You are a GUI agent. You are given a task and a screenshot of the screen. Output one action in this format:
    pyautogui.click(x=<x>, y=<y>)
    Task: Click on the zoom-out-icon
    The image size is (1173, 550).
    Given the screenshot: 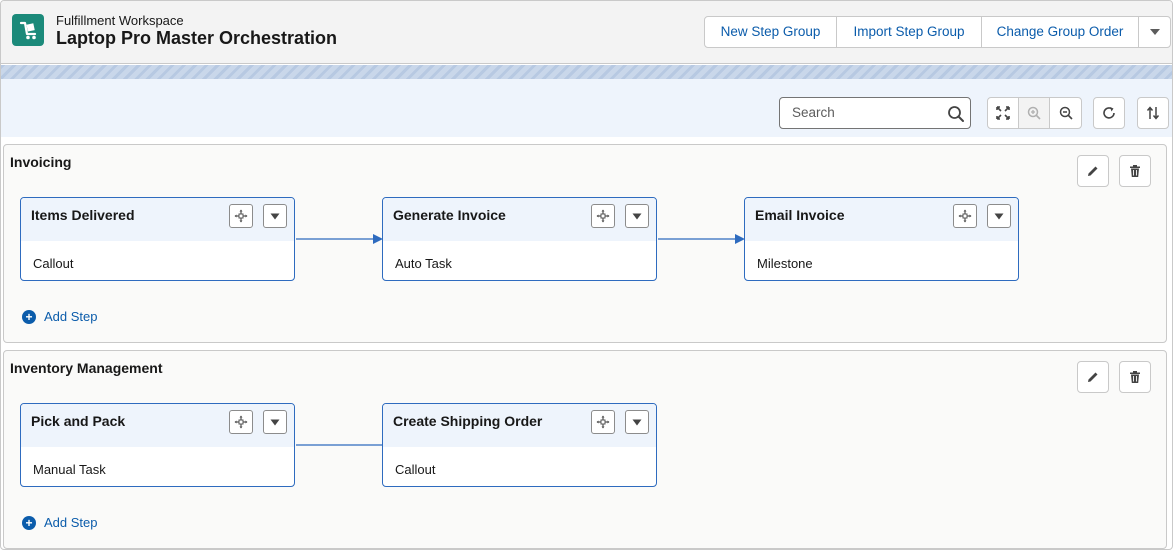 What is the action you would take?
    pyautogui.click(x=1066, y=113)
    